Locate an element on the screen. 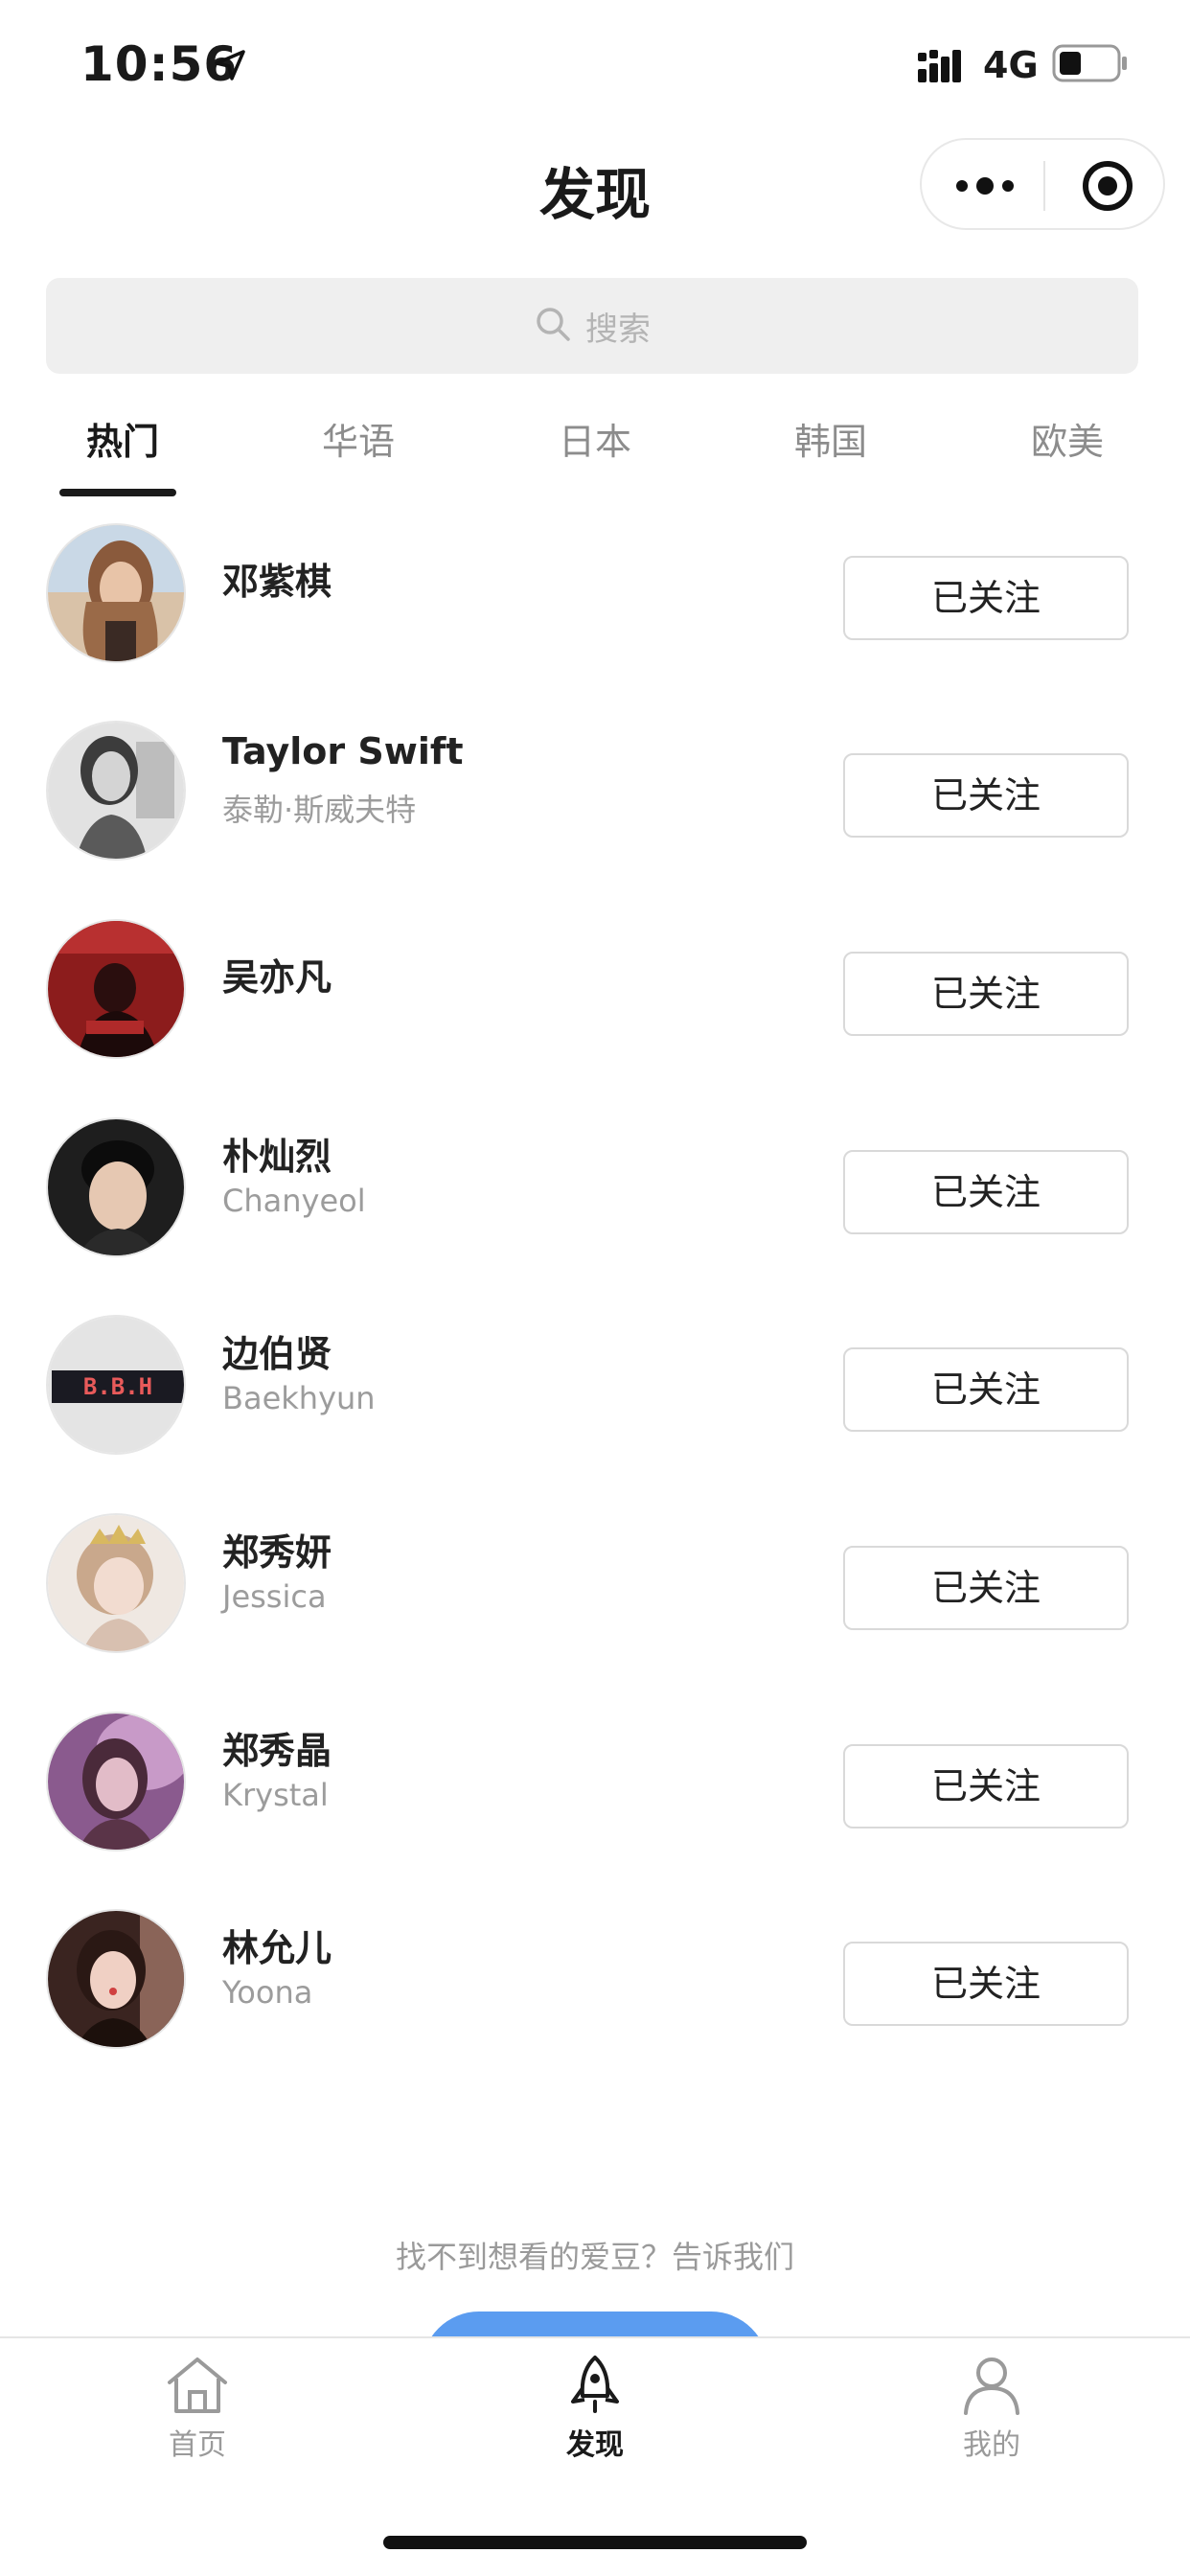  tabbar-home: 首页 is located at coordinates (198, 2408).